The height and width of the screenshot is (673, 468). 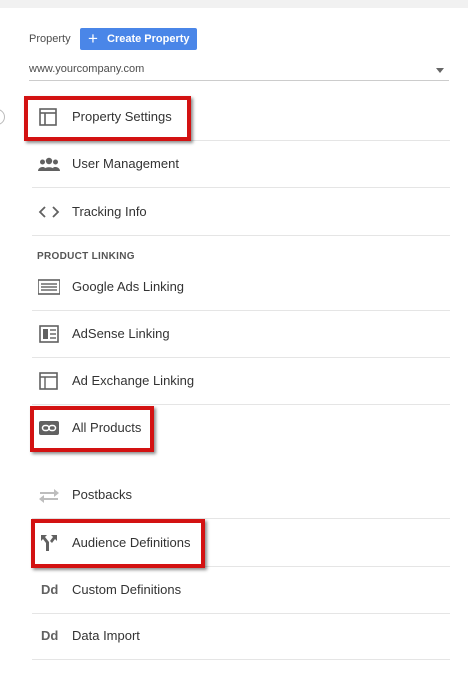 What do you see at coordinates (48, 381) in the screenshot?
I see `ad-exchange-icon` at bounding box center [48, 381].